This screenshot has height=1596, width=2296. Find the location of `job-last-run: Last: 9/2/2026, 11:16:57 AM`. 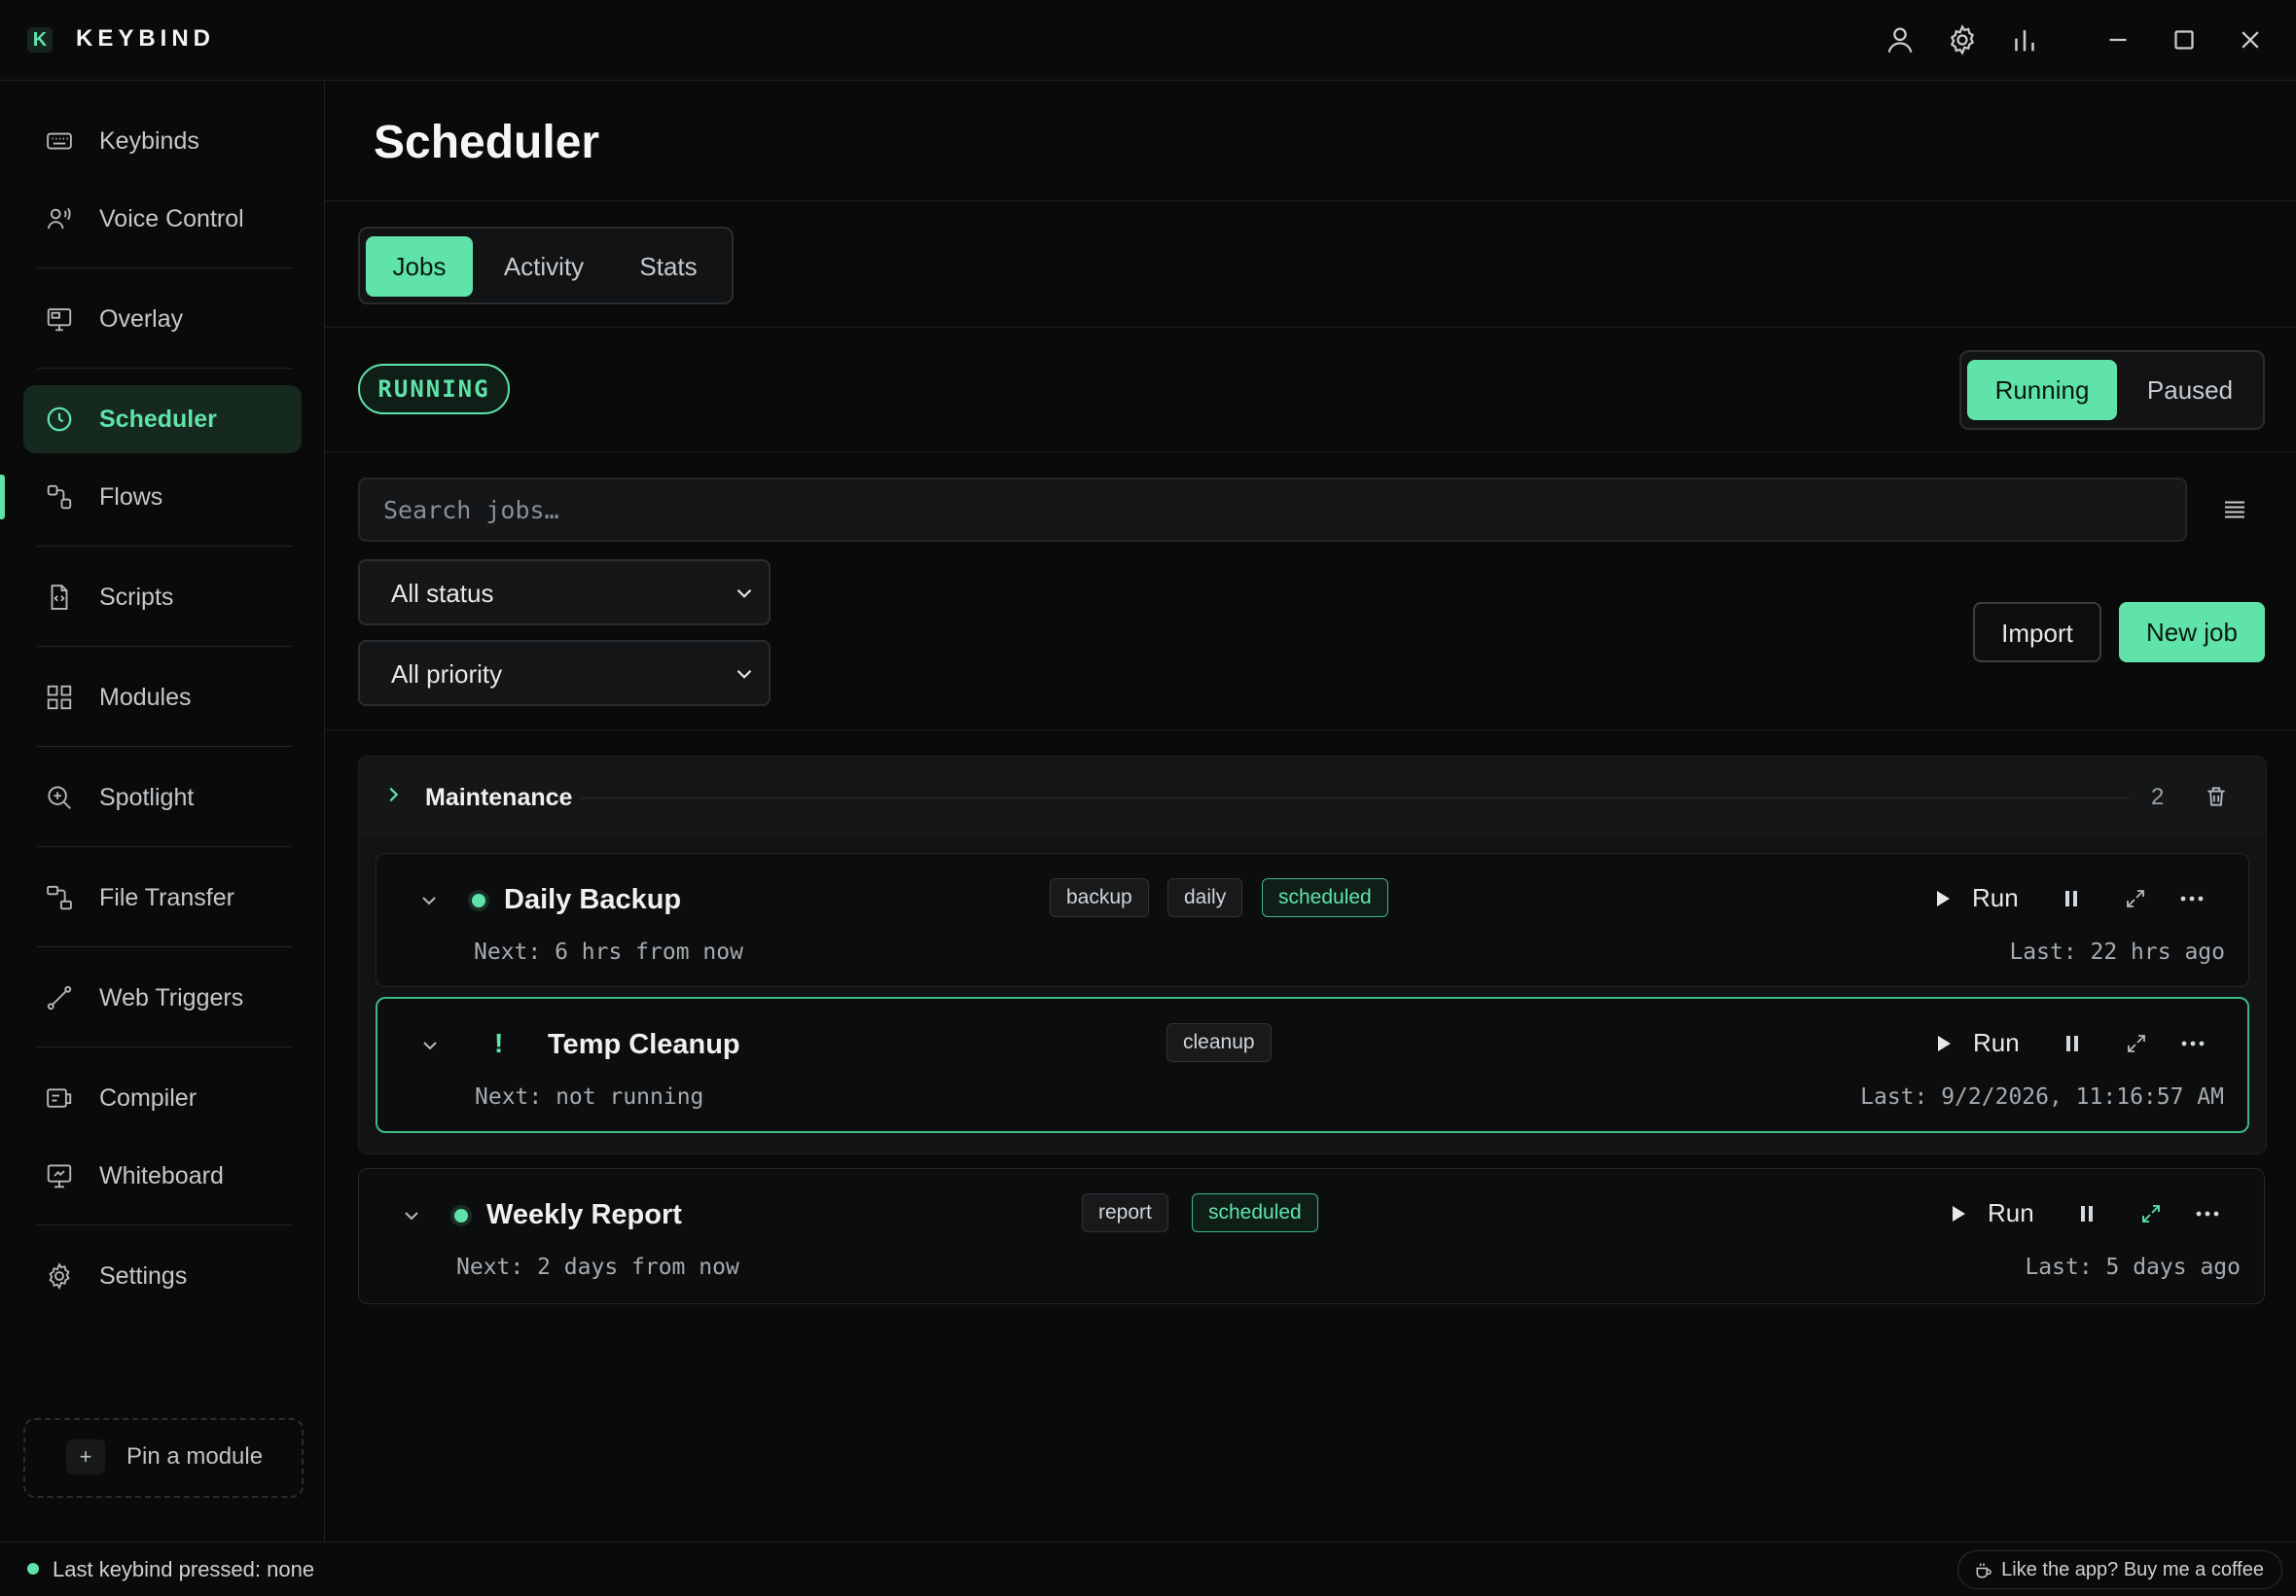

job-last-run: Last: 9/2/2026, 11:16:57 AM is located at coordinates (2042, 1097).